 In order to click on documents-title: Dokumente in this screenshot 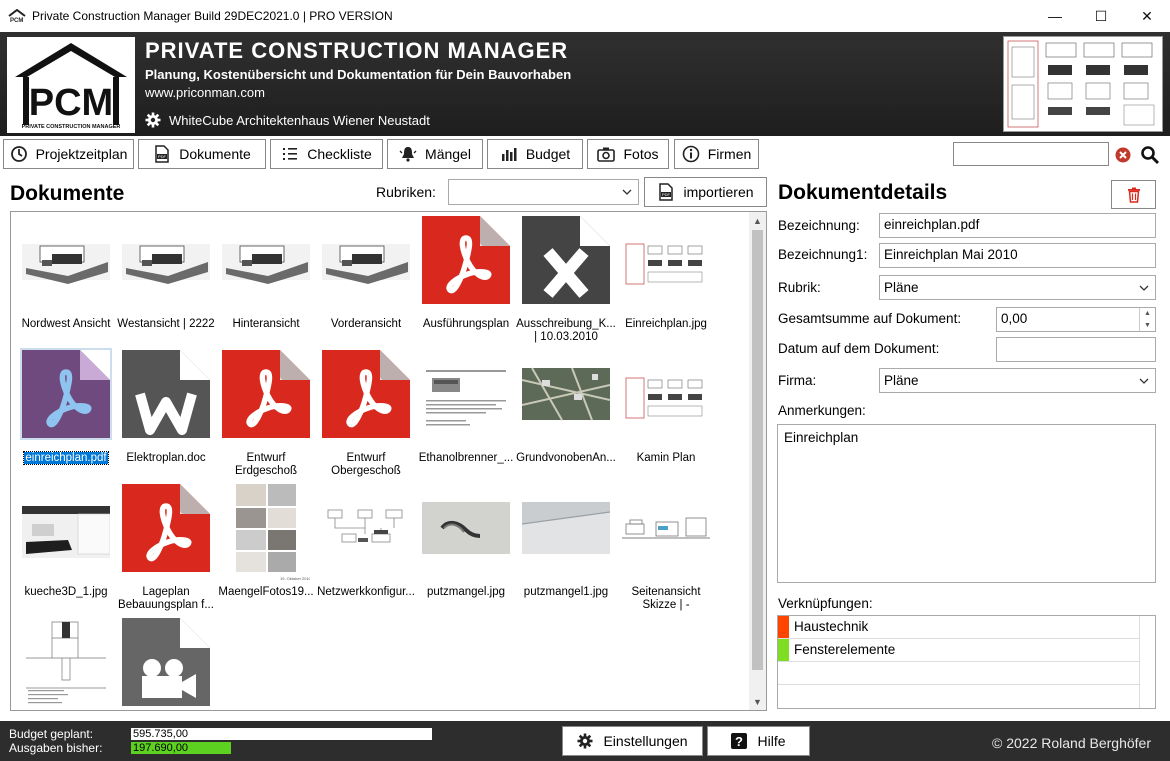, I will do `click(67, 193)`.